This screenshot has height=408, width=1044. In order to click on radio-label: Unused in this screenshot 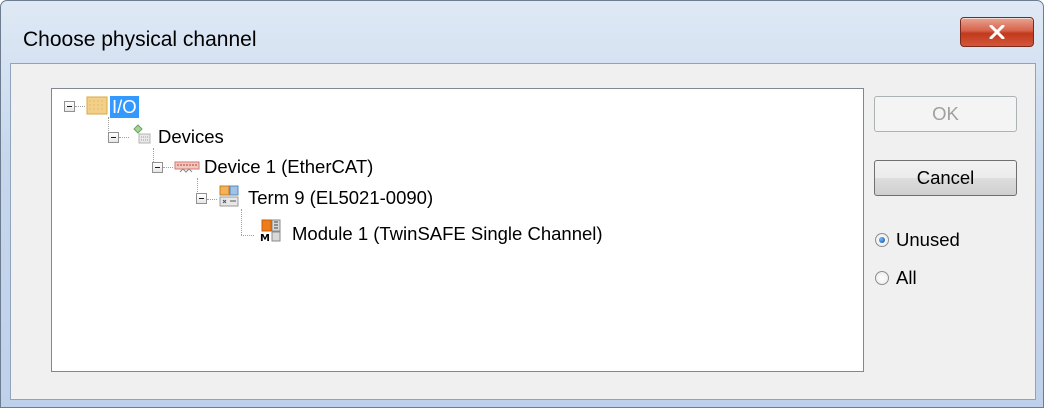, I will do `click(928, 239)`.